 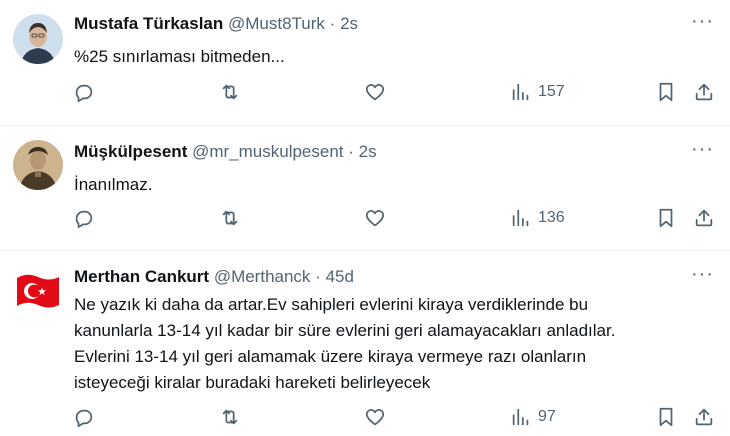 I want to click on tweet-text-line: İnanılmaz., so click(x=113, y=184).